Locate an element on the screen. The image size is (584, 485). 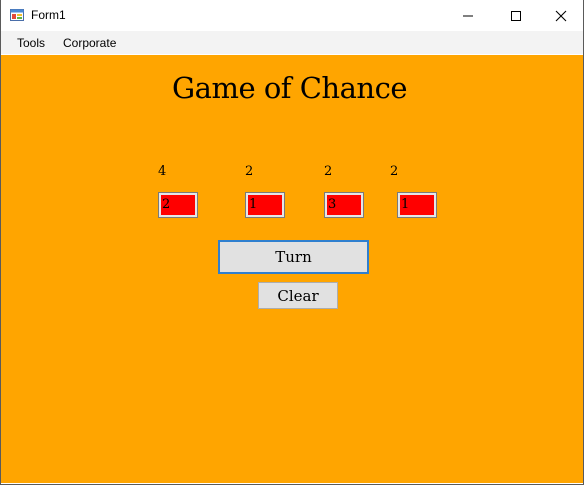
count-label-4: 2 is located at coordinates (394, 171).